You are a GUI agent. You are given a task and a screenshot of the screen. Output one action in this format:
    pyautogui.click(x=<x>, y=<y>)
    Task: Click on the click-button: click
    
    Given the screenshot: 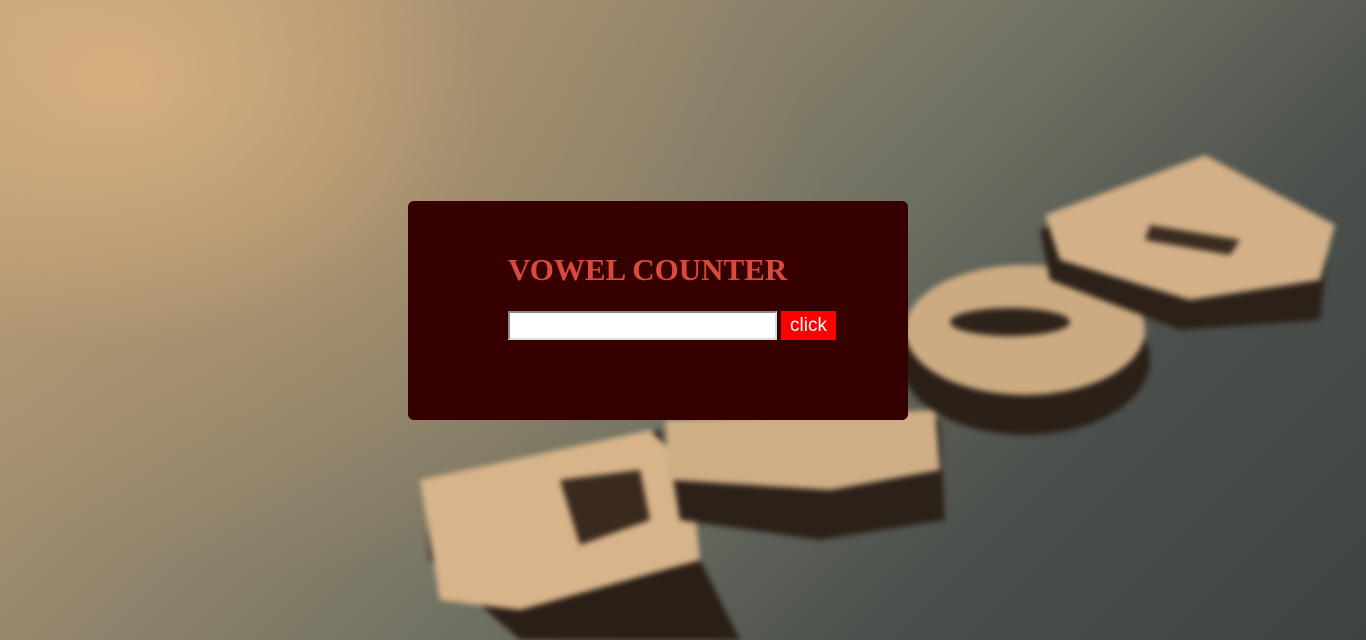 What is the action you would take?
    pyautogui.click(x=808, y=325)
    